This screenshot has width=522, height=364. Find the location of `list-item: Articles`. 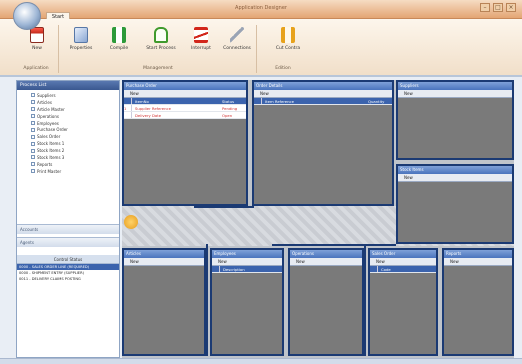

list-item: Articles is located at coordinates (75, 102).